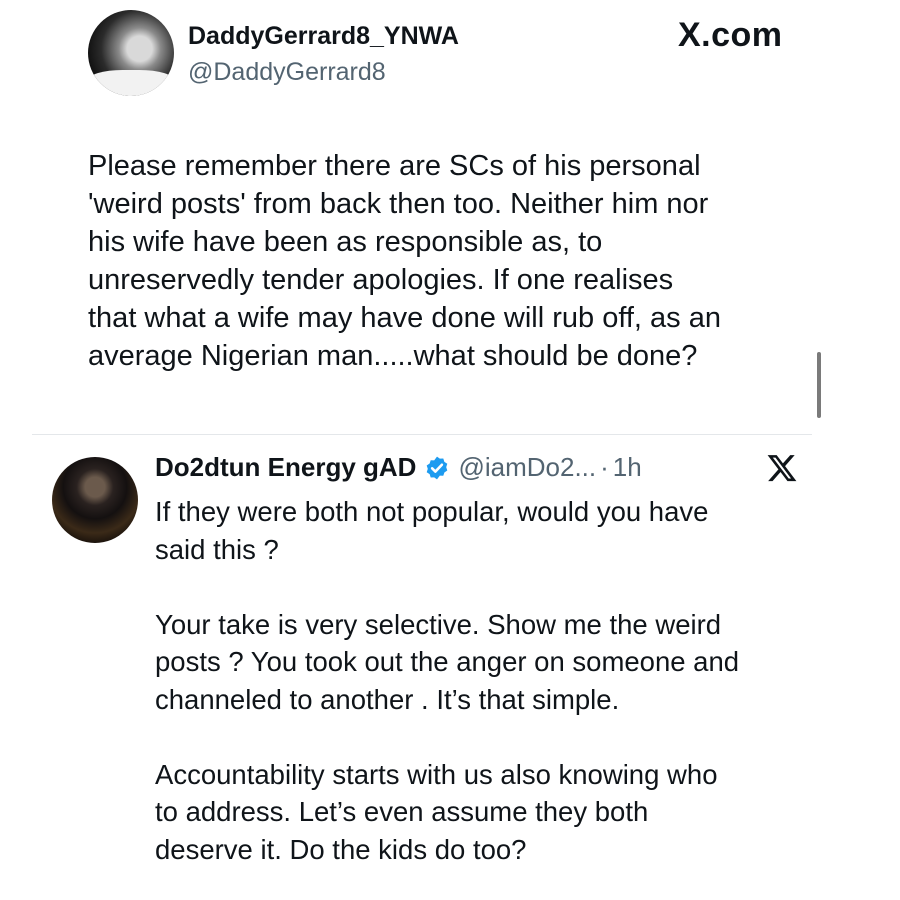 The height and width of the screenshot is (900, 900). I want to click on divider, so click(422, 434).